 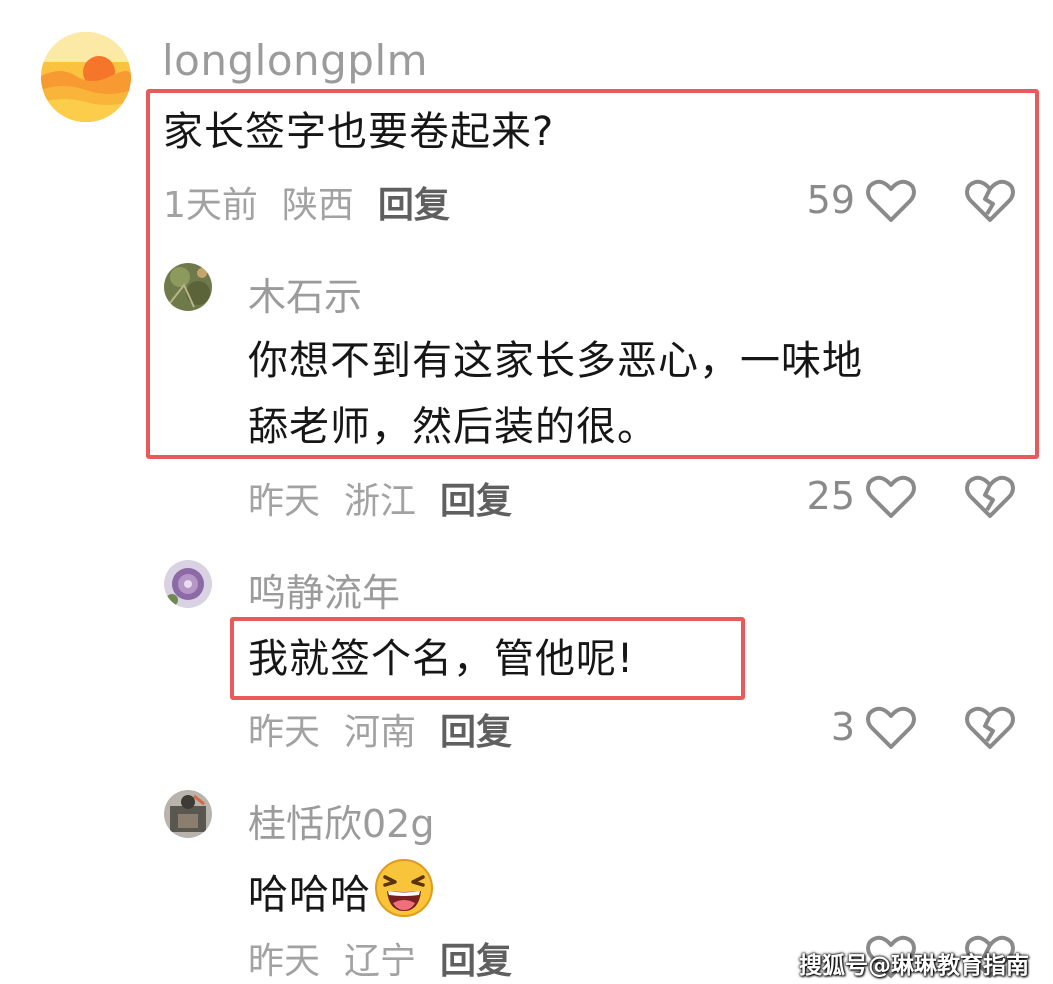 What do you see at coordinates (295, 60) in the screenshot?
I see `username-main: longlongplm` at bounding box center [295, 60].